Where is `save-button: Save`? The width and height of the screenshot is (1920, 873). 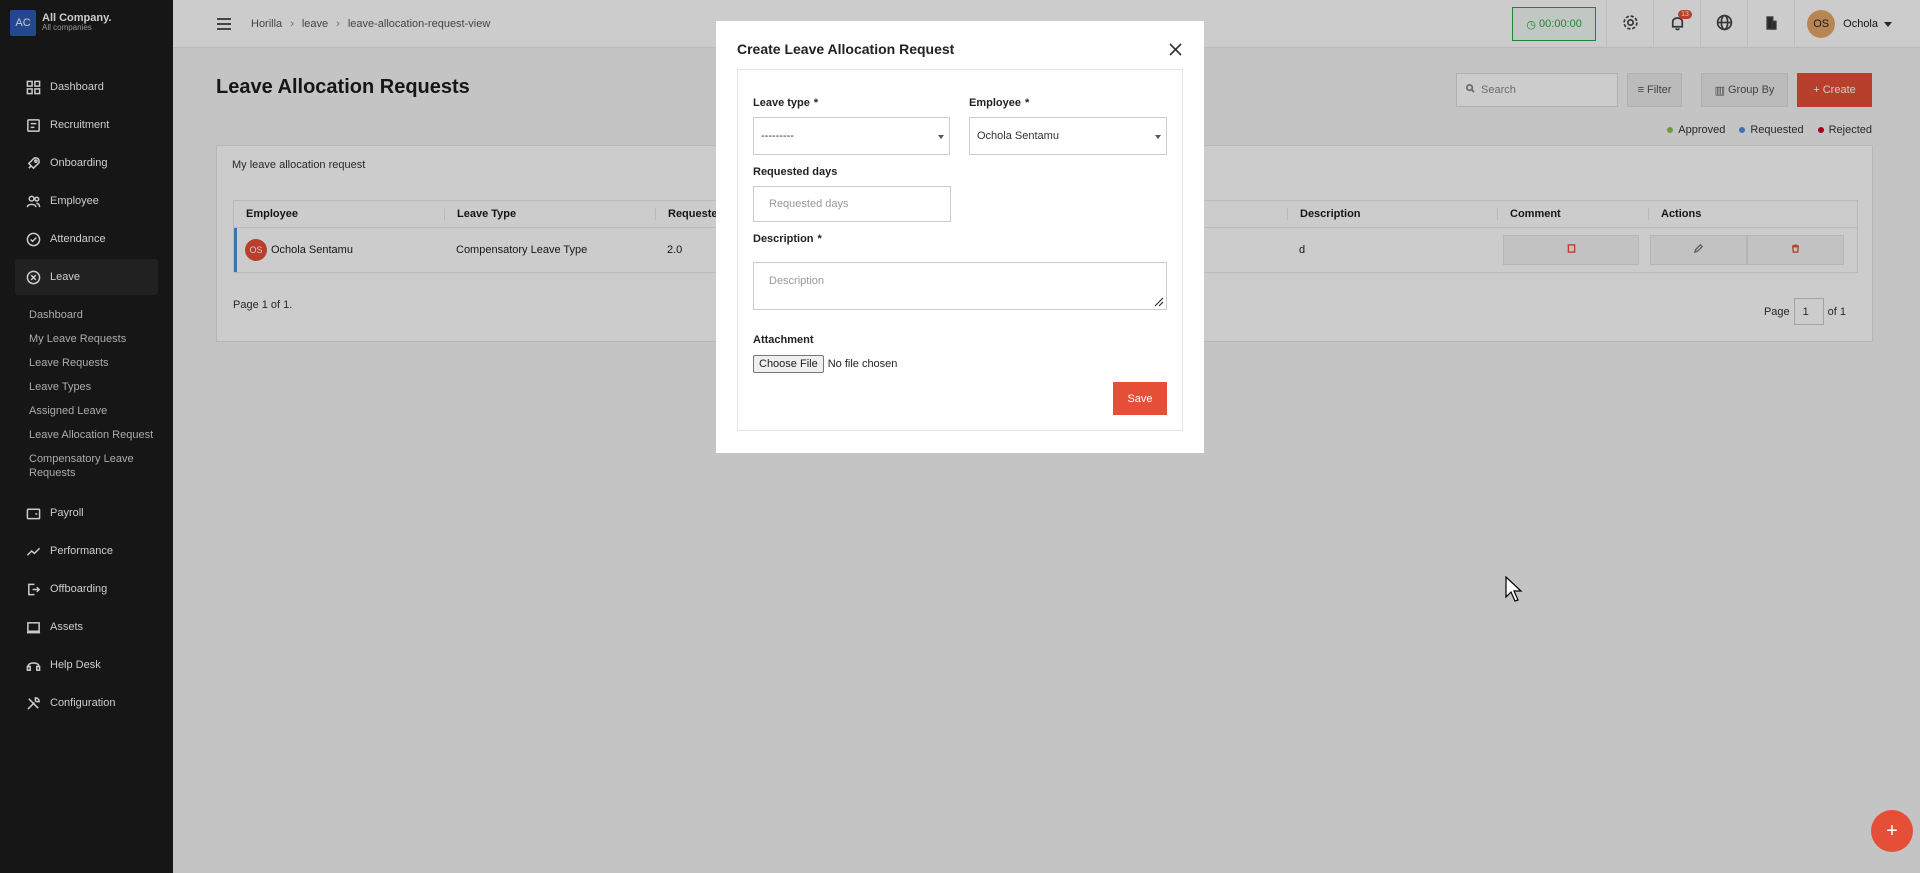 save-button: Save is located at coordinates (1140, 398).